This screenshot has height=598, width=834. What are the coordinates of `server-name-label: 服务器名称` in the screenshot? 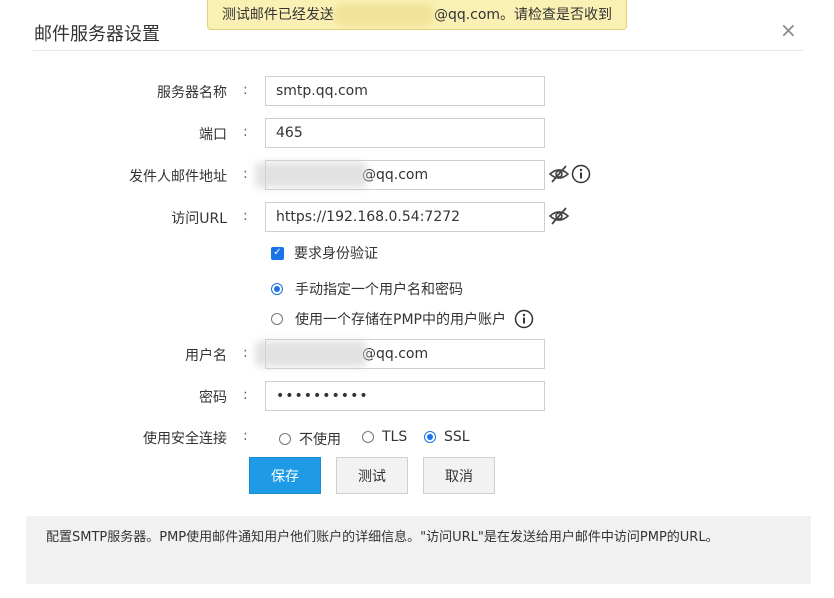 It's located at (192, 93).